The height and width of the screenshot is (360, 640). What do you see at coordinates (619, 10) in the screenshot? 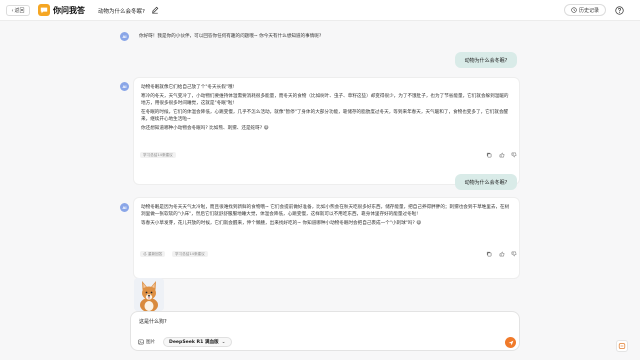
I see `help-icon` at bounding box center [619, 10].